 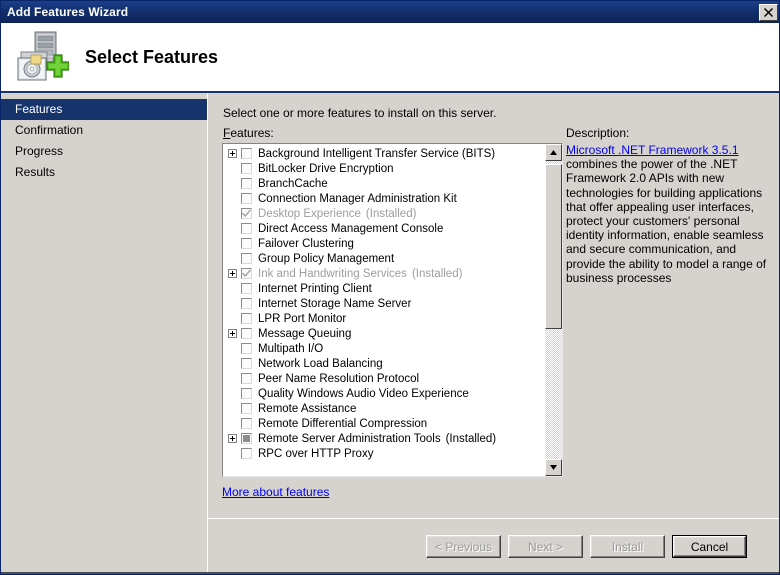 What do you see at coordinates (357, 198) in the screenshot?
I see `feature-label: Connection Manager Administration Kit` at bounding box center [357, 198].